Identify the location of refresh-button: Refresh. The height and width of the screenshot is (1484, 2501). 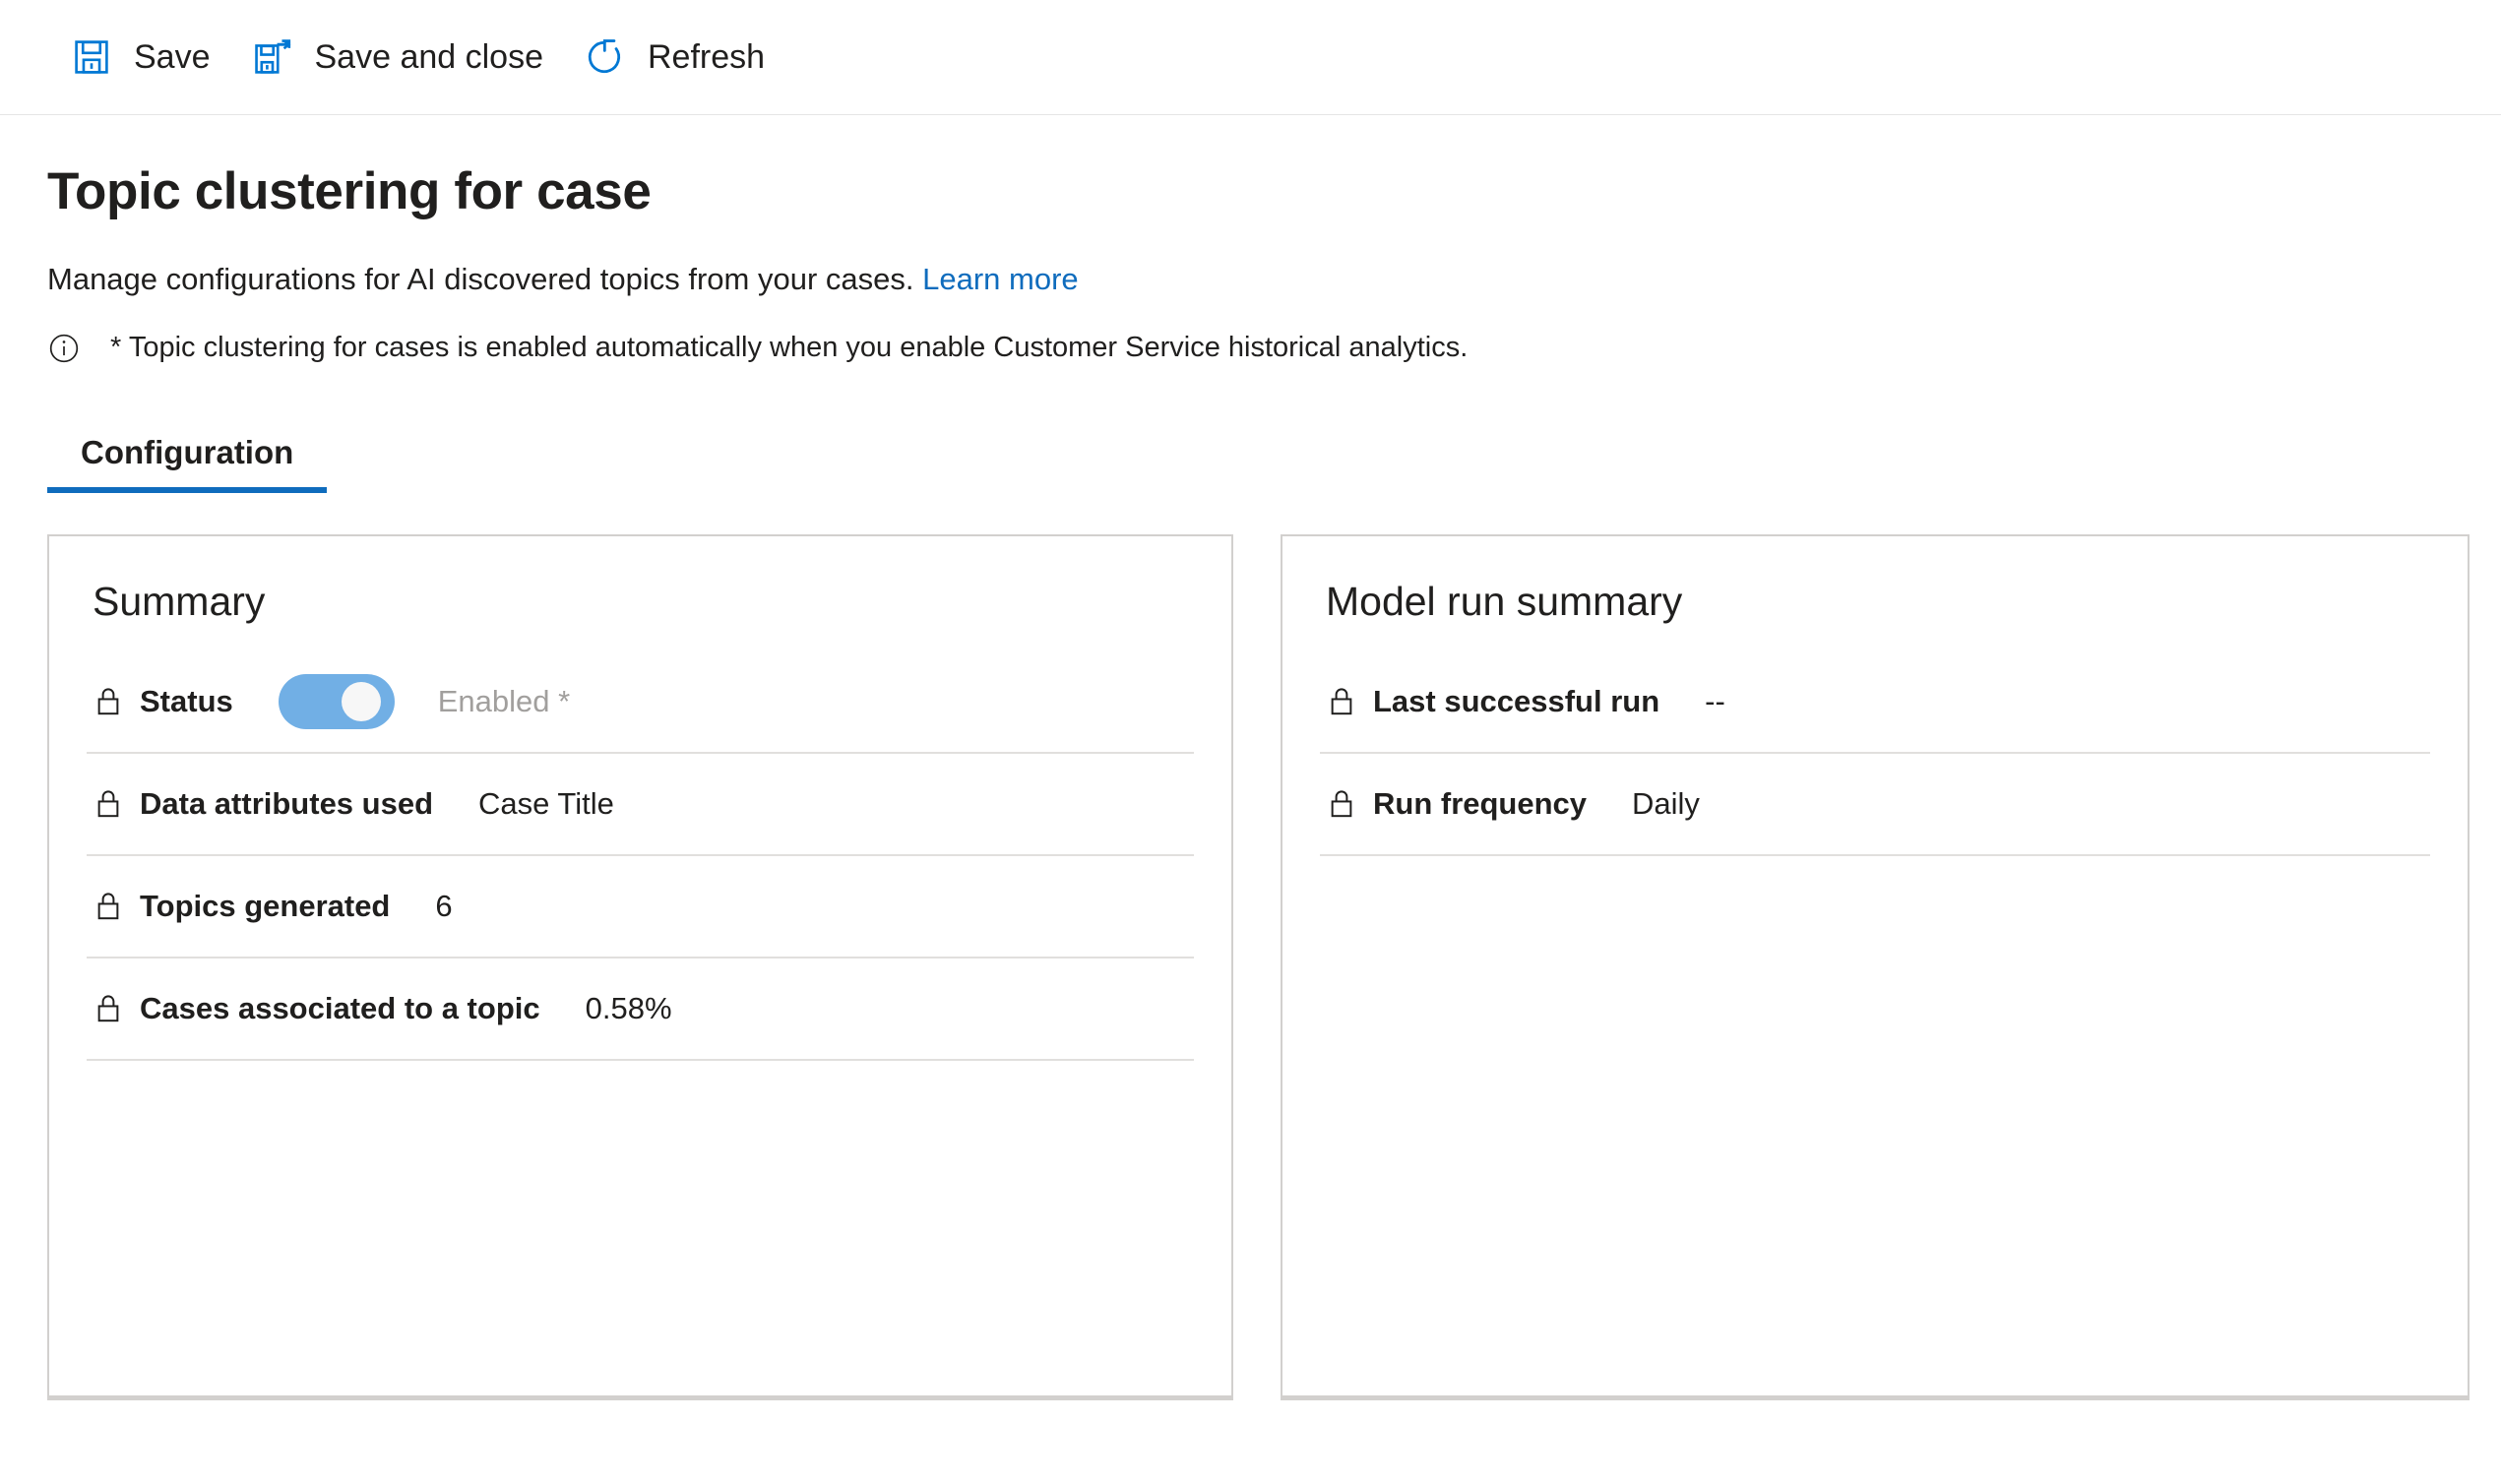
(681, 58).